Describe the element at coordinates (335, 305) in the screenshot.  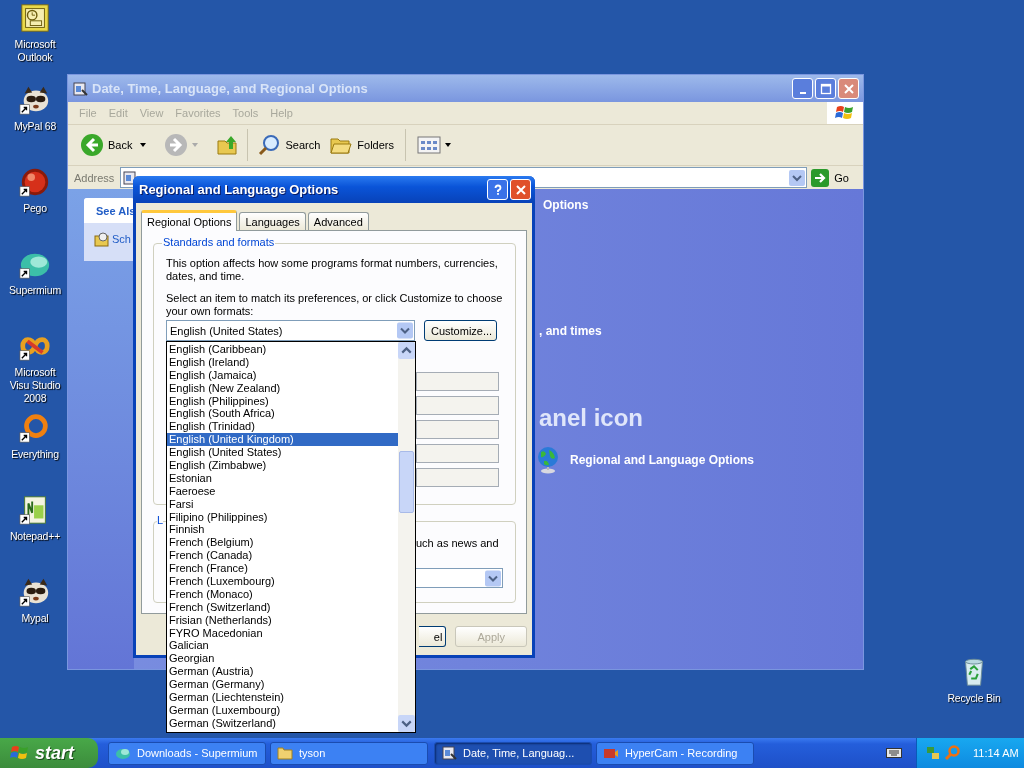
I see `instruction-text: Select an item to match its preferences, or click Customize to choose your own formats:` at that location.